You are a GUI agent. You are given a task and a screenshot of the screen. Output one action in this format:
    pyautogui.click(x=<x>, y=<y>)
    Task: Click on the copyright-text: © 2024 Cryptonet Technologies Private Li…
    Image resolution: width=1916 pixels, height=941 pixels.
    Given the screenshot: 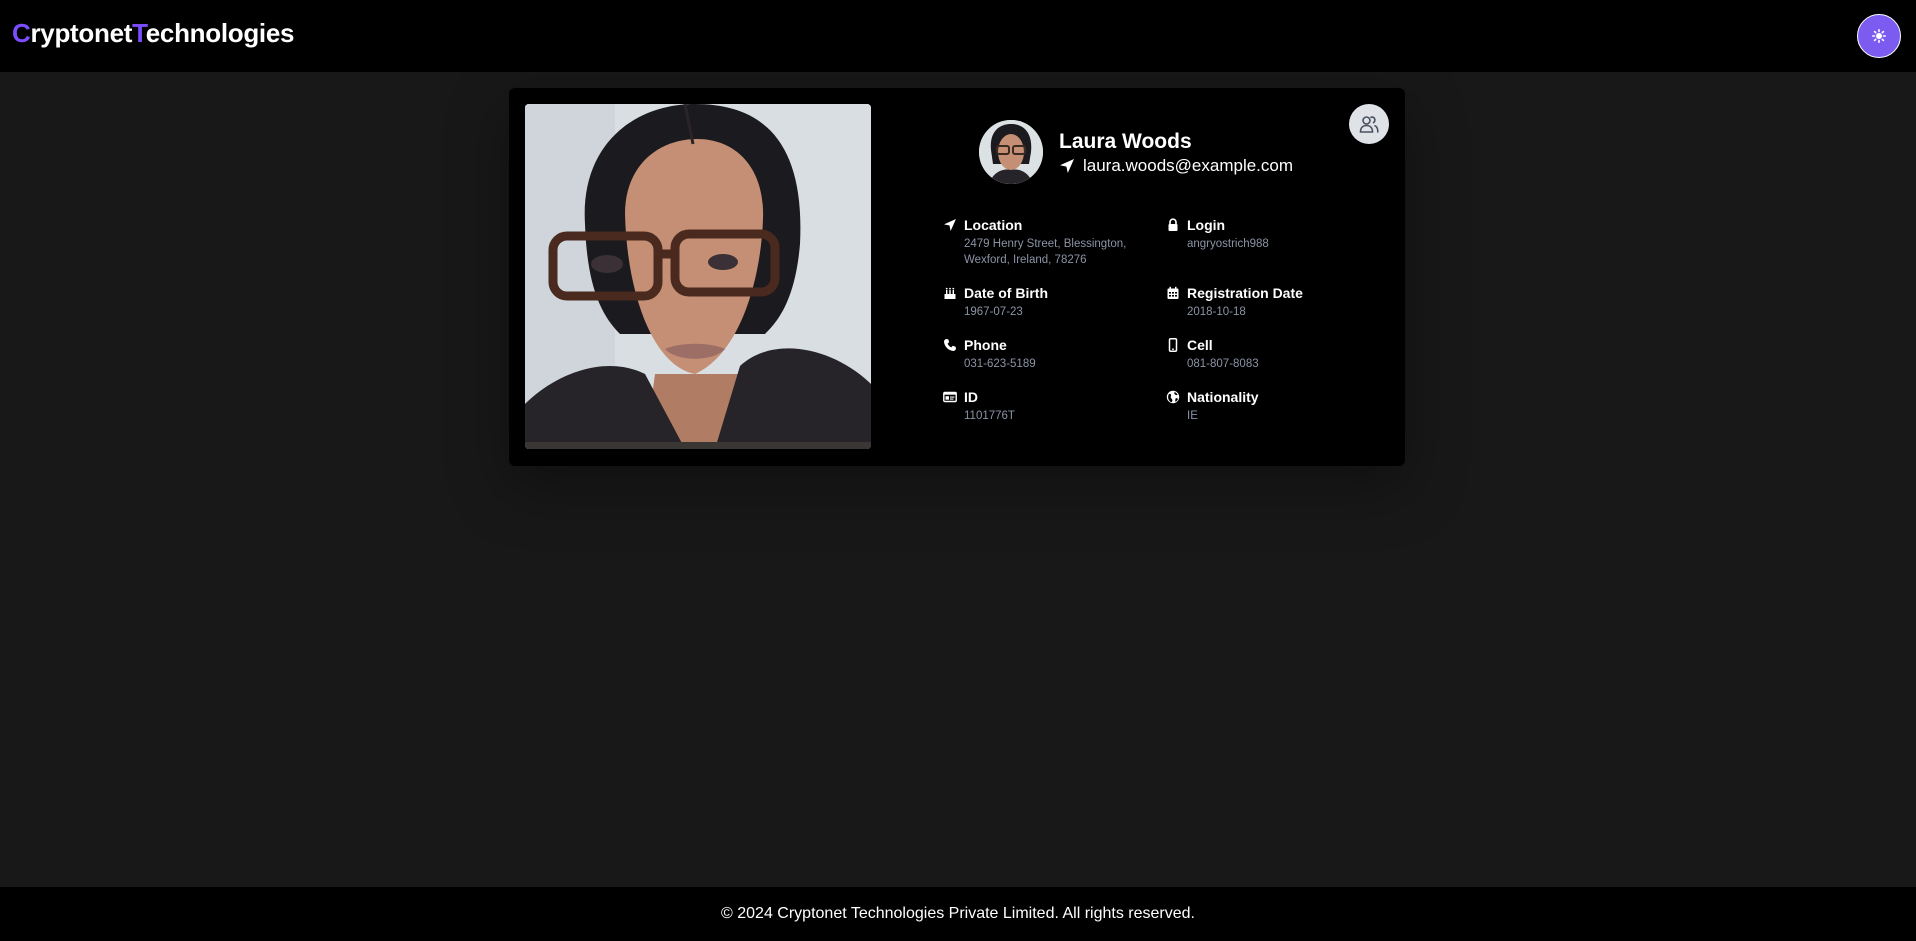 What is the action you would take?
    pyautogui.click(x=958, y=913)
    